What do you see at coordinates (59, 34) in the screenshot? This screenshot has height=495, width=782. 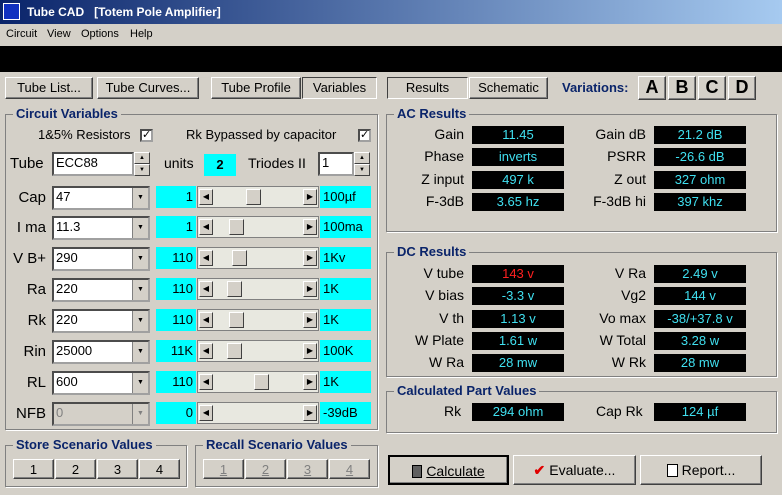 I see `menu-view: View` at bounding box center [59, 34].